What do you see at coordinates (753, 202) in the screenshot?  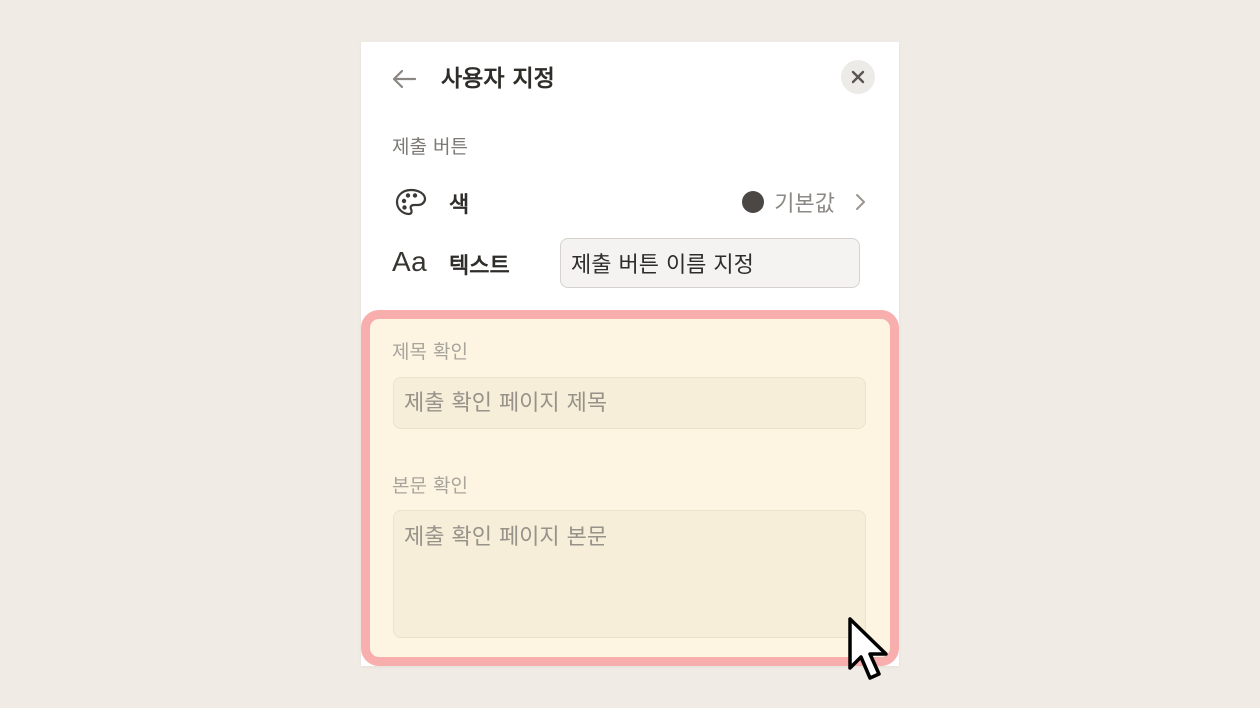 I see `color-swatch` at bounding box center [753, 202].